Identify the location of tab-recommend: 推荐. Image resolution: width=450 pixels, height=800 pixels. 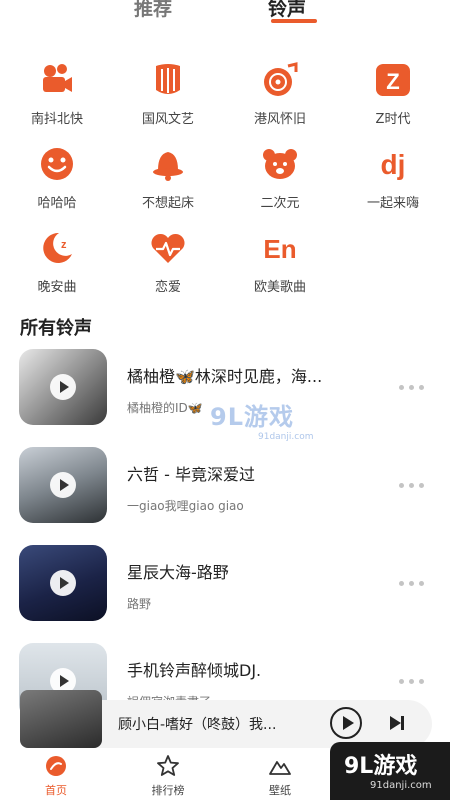
(153, 10).